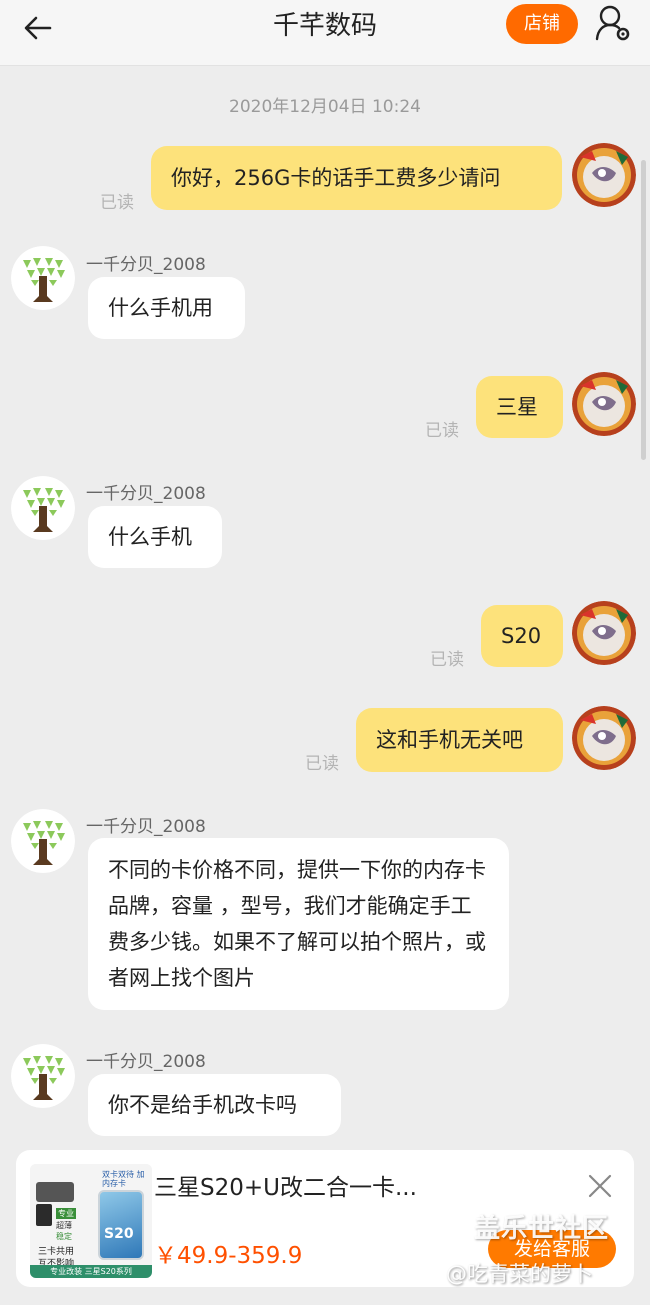 The image size is (650, 1305). I want to click on thumb-badge-2: 超薄, so click(64, 1225).